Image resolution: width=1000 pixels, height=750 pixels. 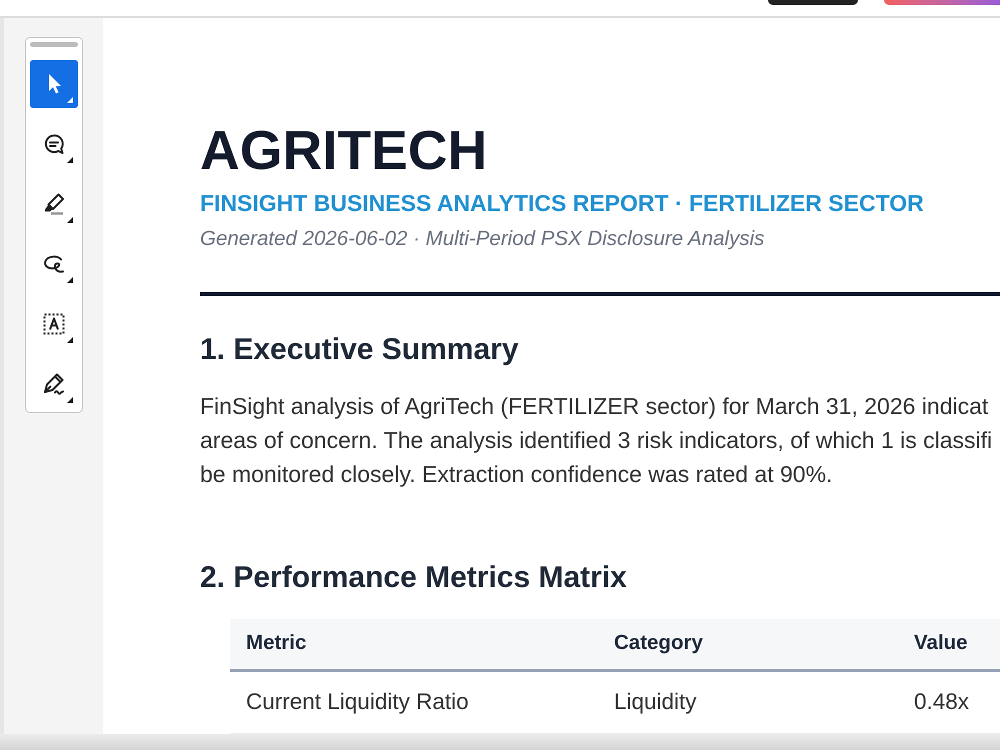 I want to click on table-cell-text: Current Liquidity Ratio, so click(x=357, y=702).